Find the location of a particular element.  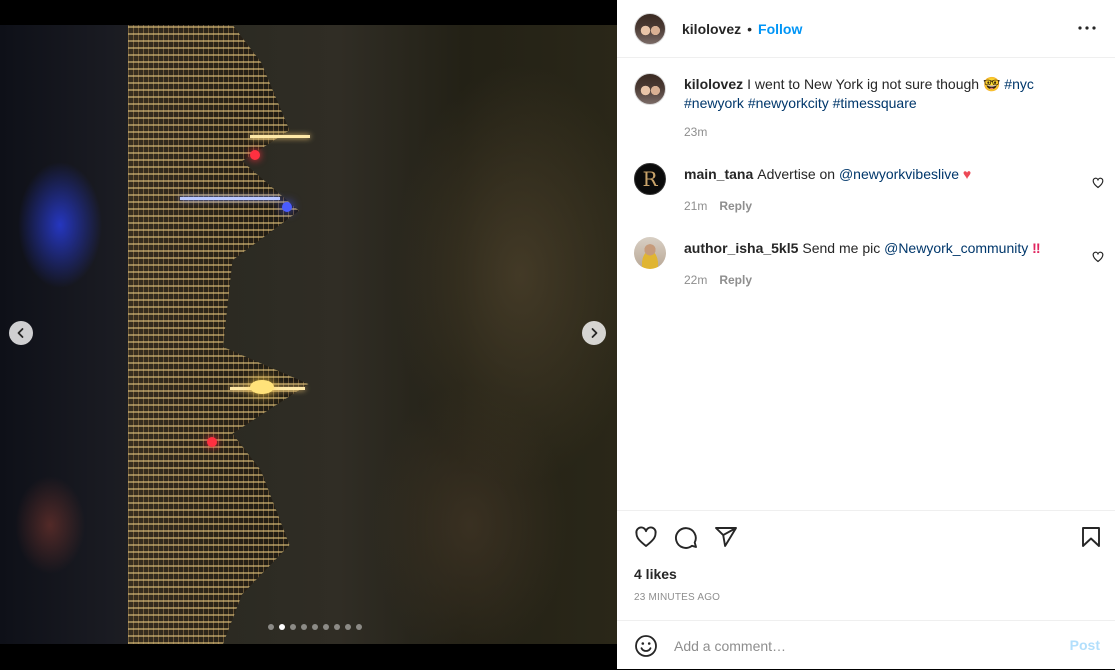

more-options-button is located at coordinates (1087, 28).